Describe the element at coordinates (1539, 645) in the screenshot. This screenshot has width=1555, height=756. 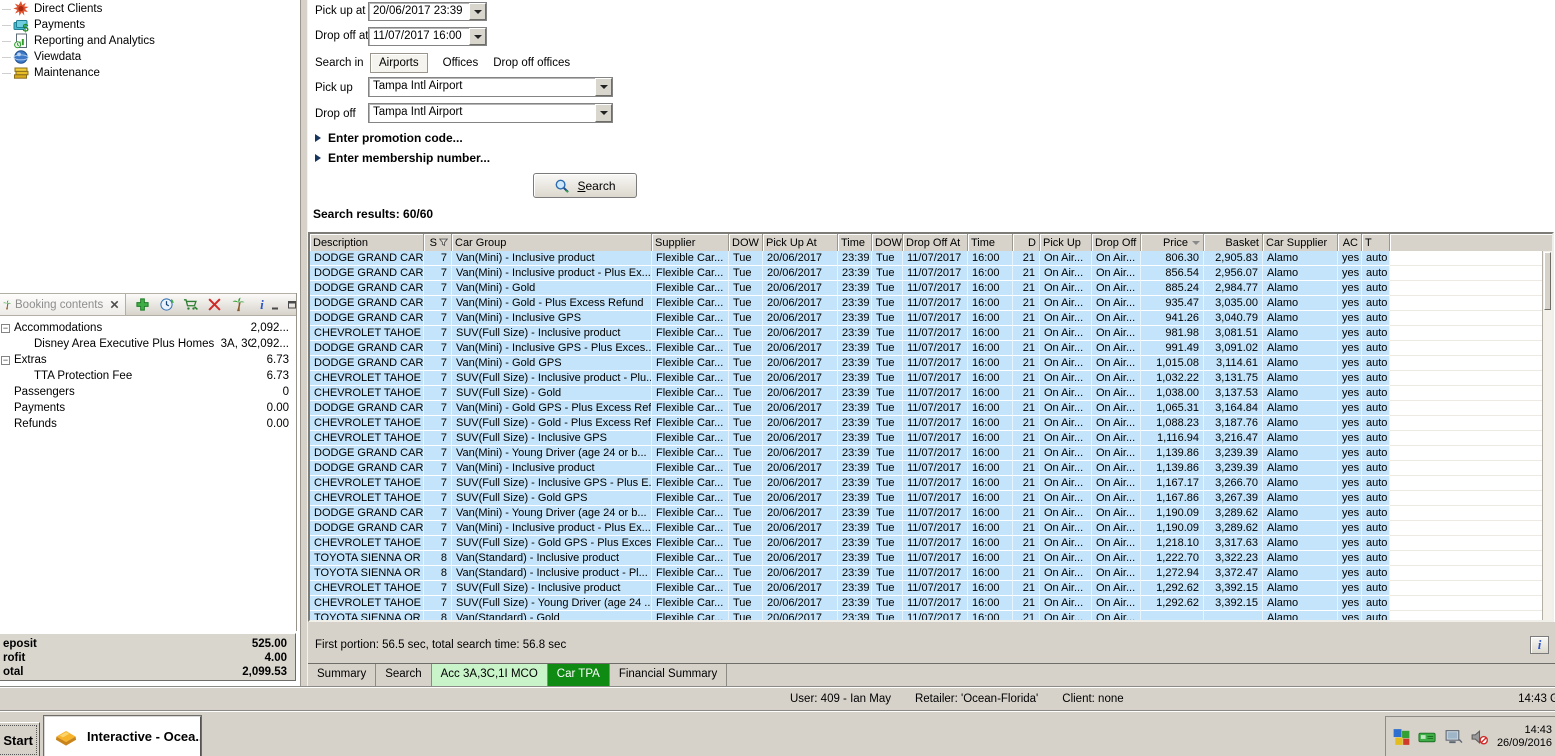
I see `info-button: i` at that location.